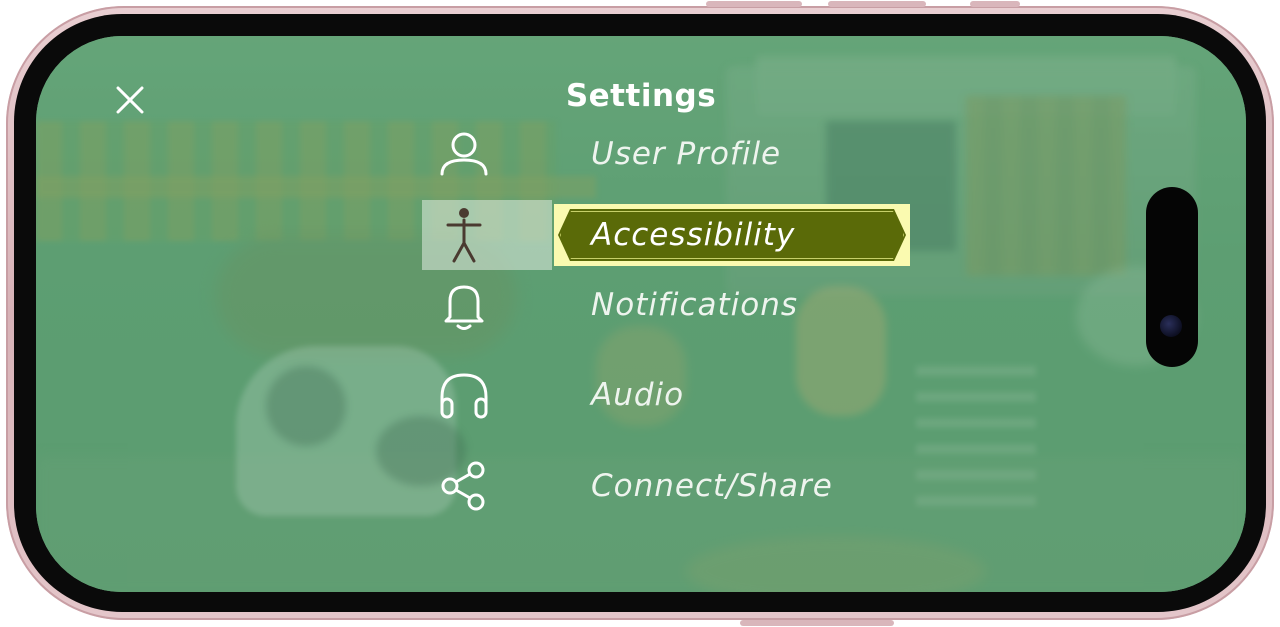 This screenshot has height=627, width=1280. I want to click on close-icon, so click(130, 100).